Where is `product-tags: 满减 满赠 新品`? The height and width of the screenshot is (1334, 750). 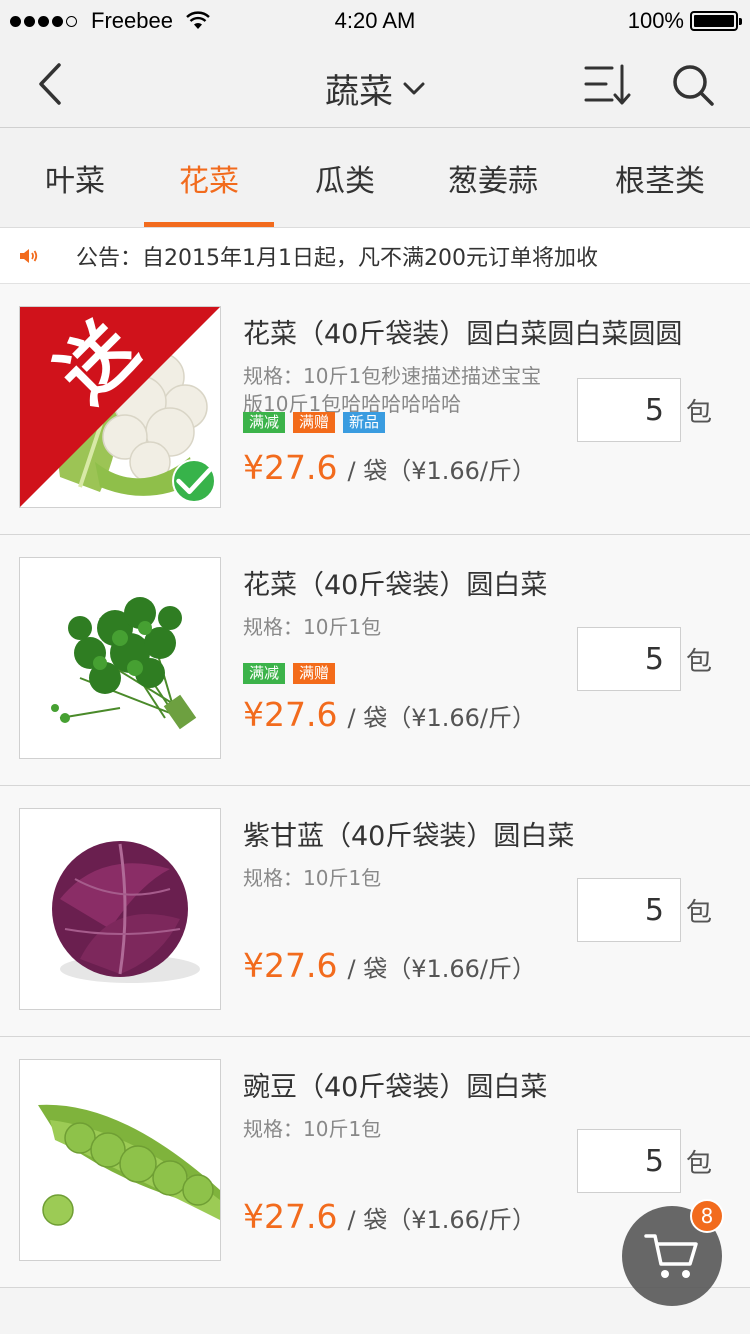 product-tags: 满减 满赠 新品 is located at coordinates (314, 422).